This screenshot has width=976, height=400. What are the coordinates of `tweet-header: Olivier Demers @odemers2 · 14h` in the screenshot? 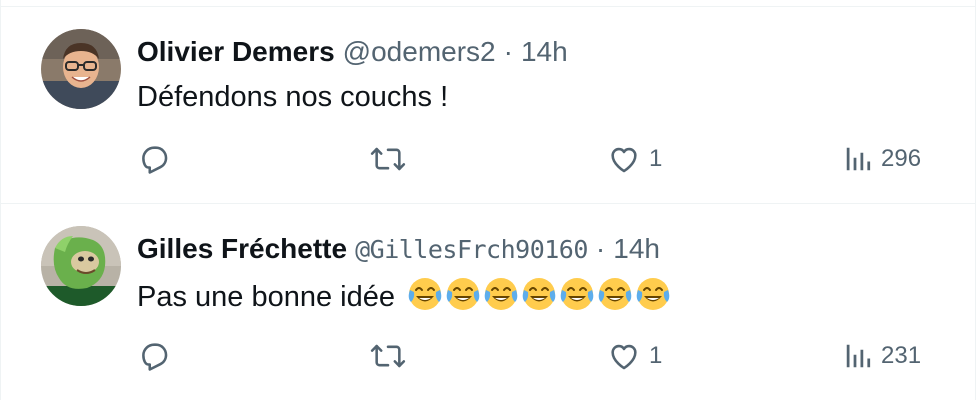 It's located at (352, 52).